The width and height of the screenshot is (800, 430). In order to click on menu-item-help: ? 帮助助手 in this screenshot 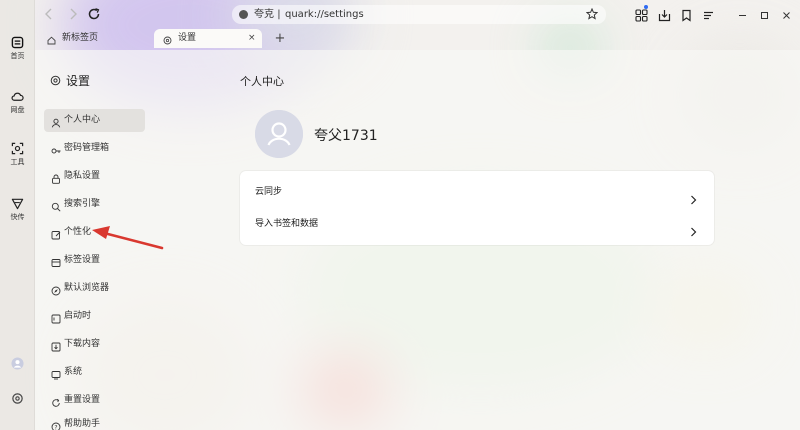, I will do `click(94, 421)`.